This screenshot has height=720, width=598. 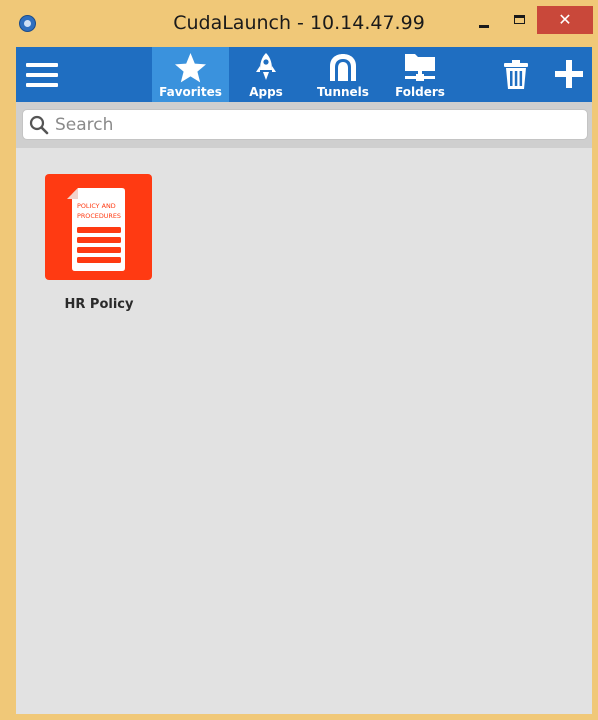 What do you see at coordinates (96, 206) in the screenshot?
I see `policy-icon-text-line1: POLICY AND` at bounding box center [96, 206].